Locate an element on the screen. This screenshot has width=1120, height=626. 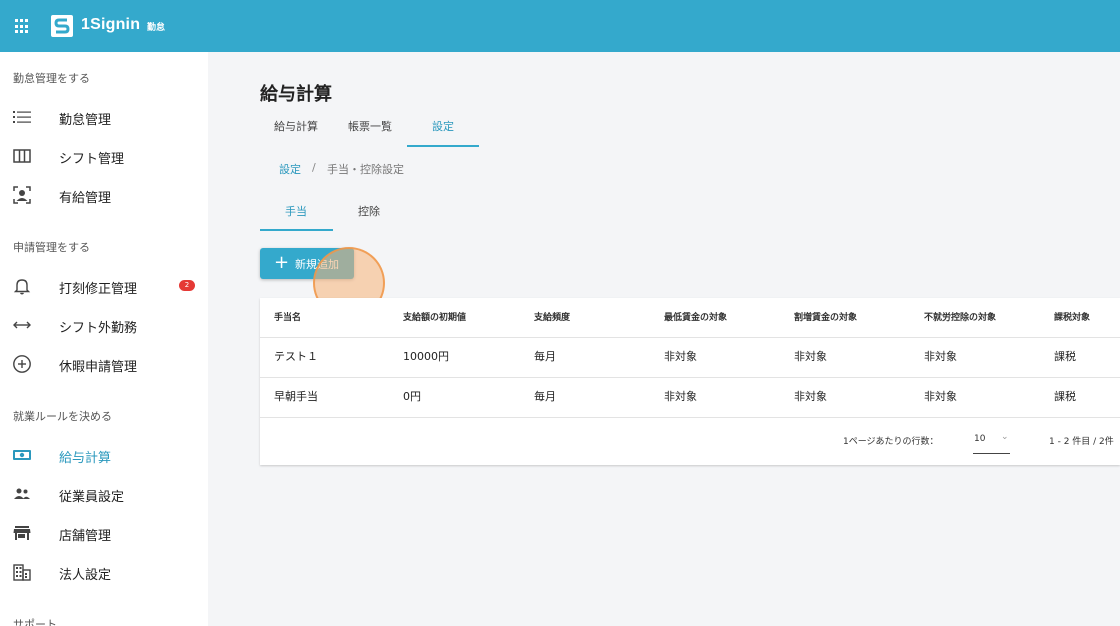
active-subtab-indicator is located at coordinates (296, 230).